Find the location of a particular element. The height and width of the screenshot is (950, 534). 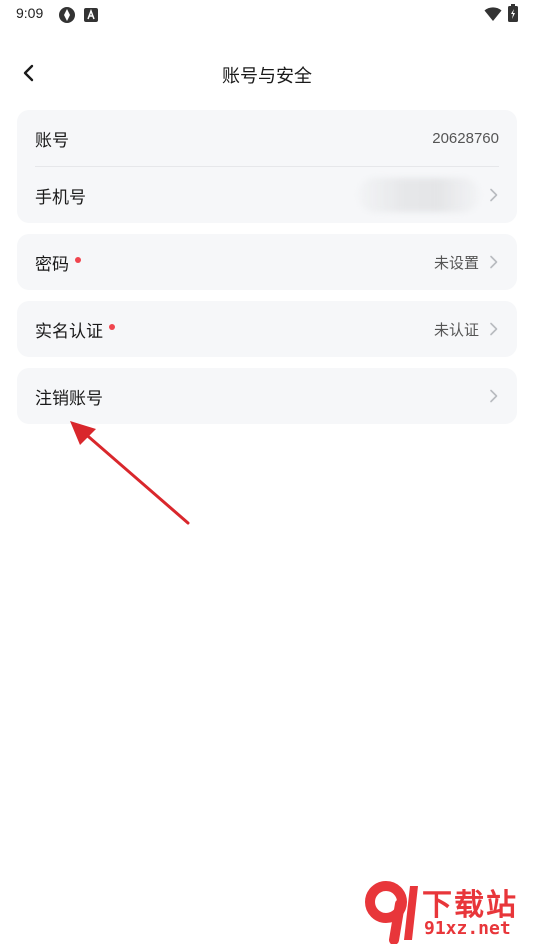

password-label: 密码 is located at coordinates (52, 264).